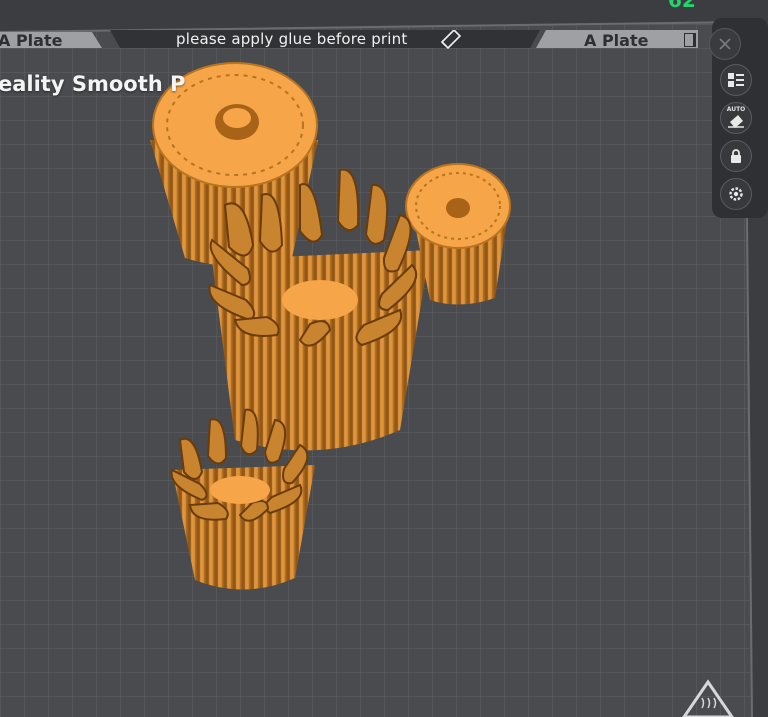  I want to click on arrange-button, so click(736, 80).